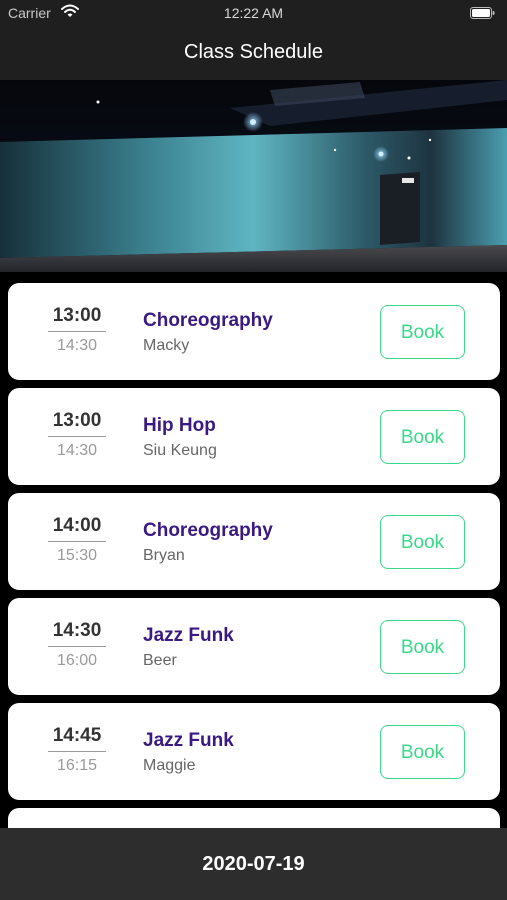 The image size is (507, 900). What do you see at coordinates (77, 735) in the screenshot?
I see `start-time: 14:45` at bounding box center [77, 735].